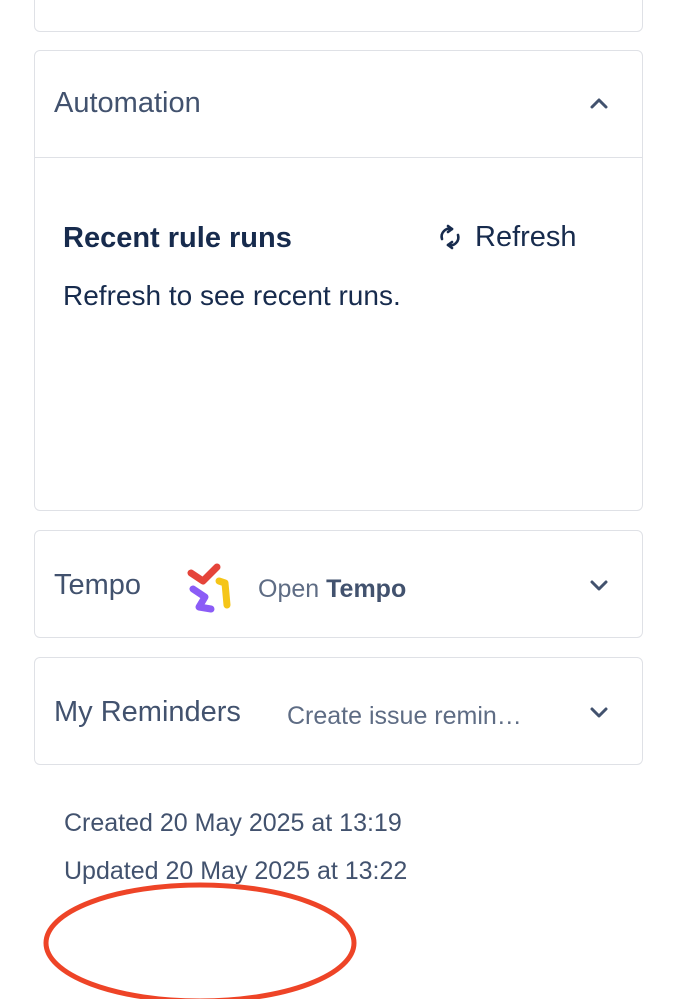 This screenshot has height=999, width=697. I want to click on automation-title: Automation, so click(127, 103).